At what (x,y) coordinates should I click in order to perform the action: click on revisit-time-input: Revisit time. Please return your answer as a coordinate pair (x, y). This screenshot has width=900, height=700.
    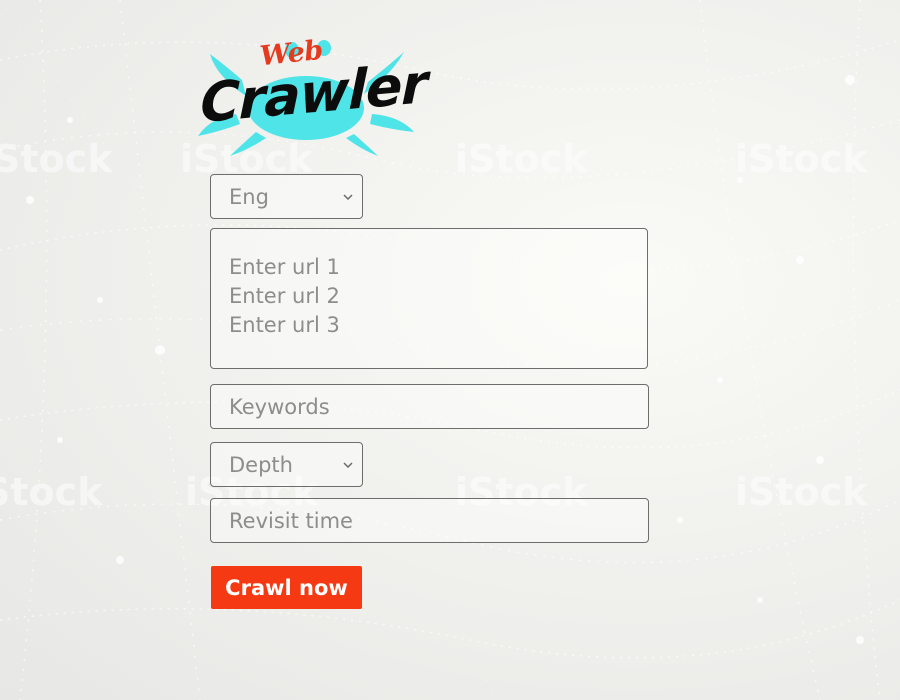
    Looking at the image, I should click on (429, 520).